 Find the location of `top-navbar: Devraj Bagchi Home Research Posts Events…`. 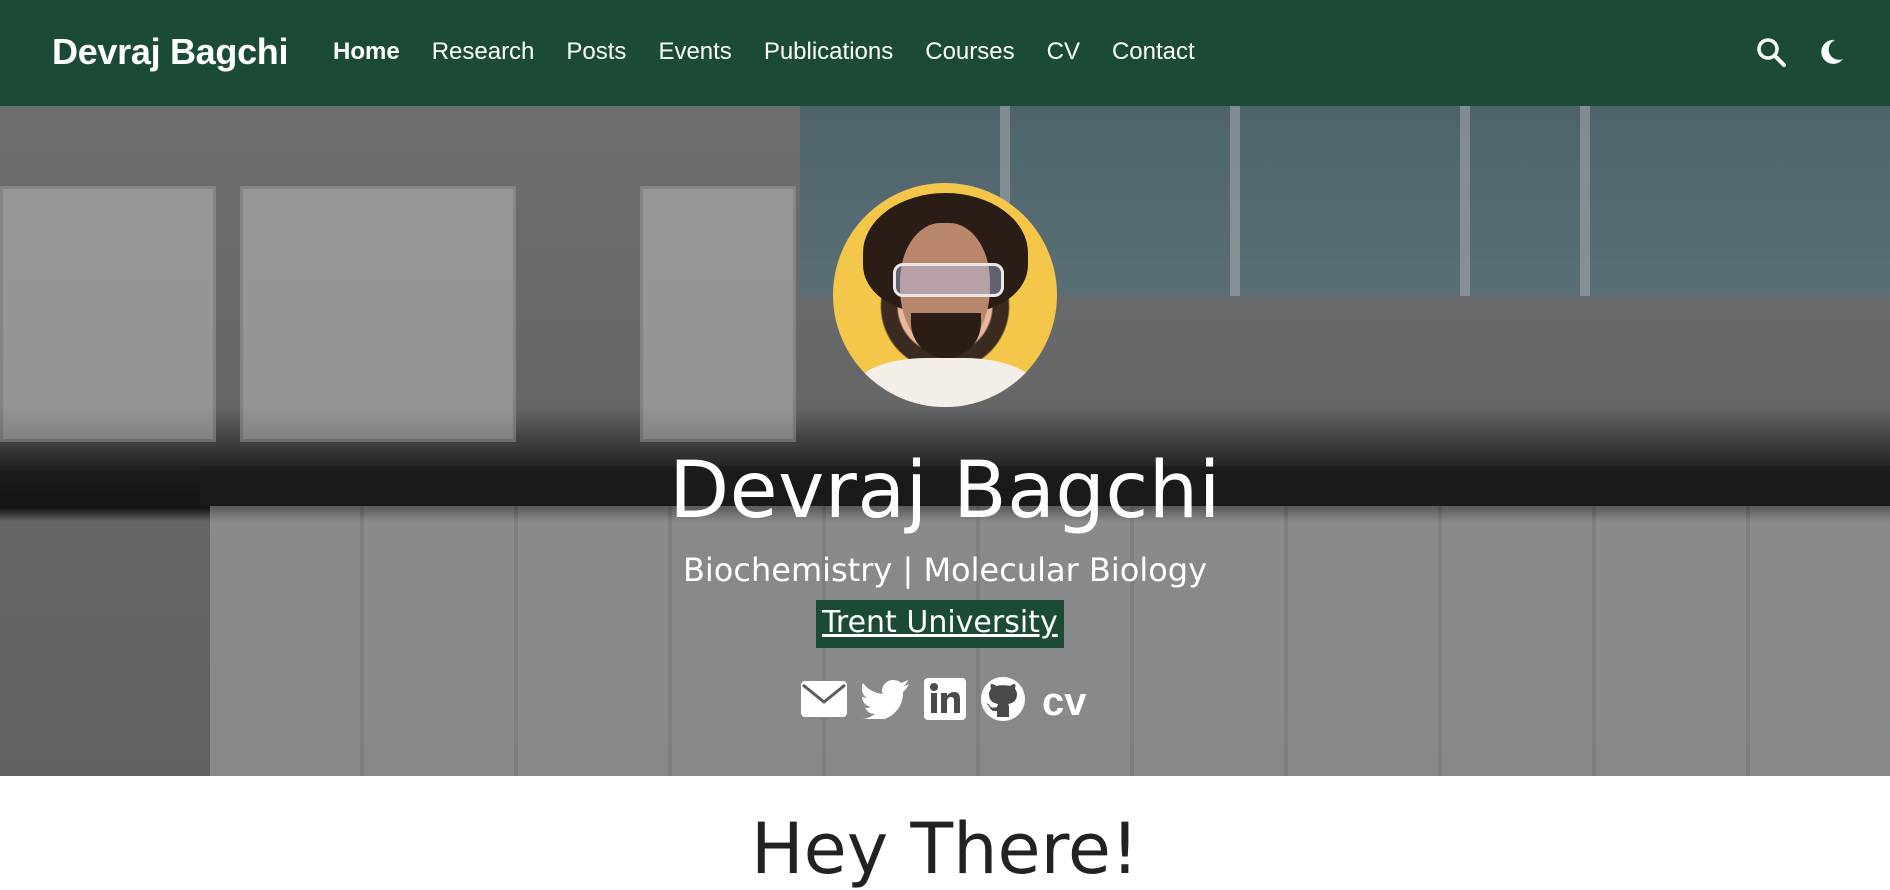

top-navbar: Devraj Bagchi Home Research Posts Events… is located at coordinates (945, 53).